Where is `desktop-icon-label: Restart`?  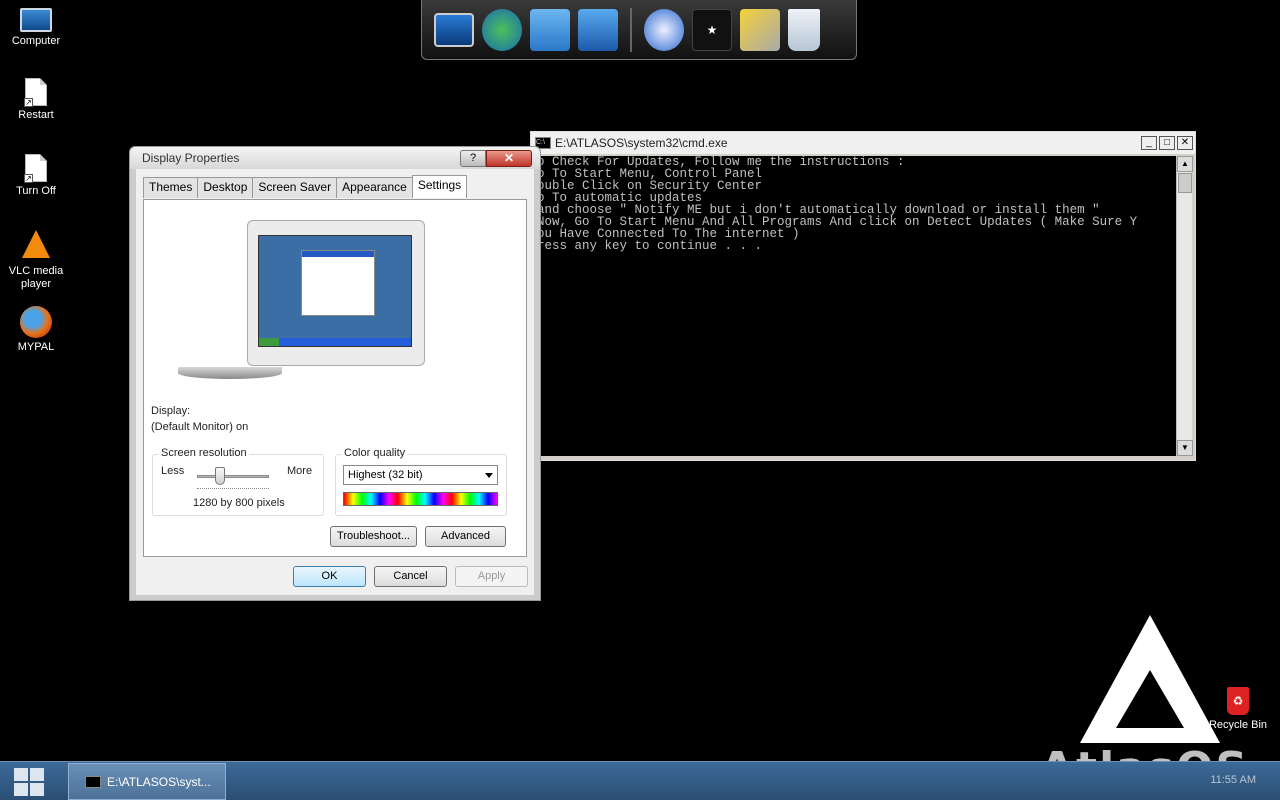
desktop-icon-label: Restart is located at coordinates (36, 115).